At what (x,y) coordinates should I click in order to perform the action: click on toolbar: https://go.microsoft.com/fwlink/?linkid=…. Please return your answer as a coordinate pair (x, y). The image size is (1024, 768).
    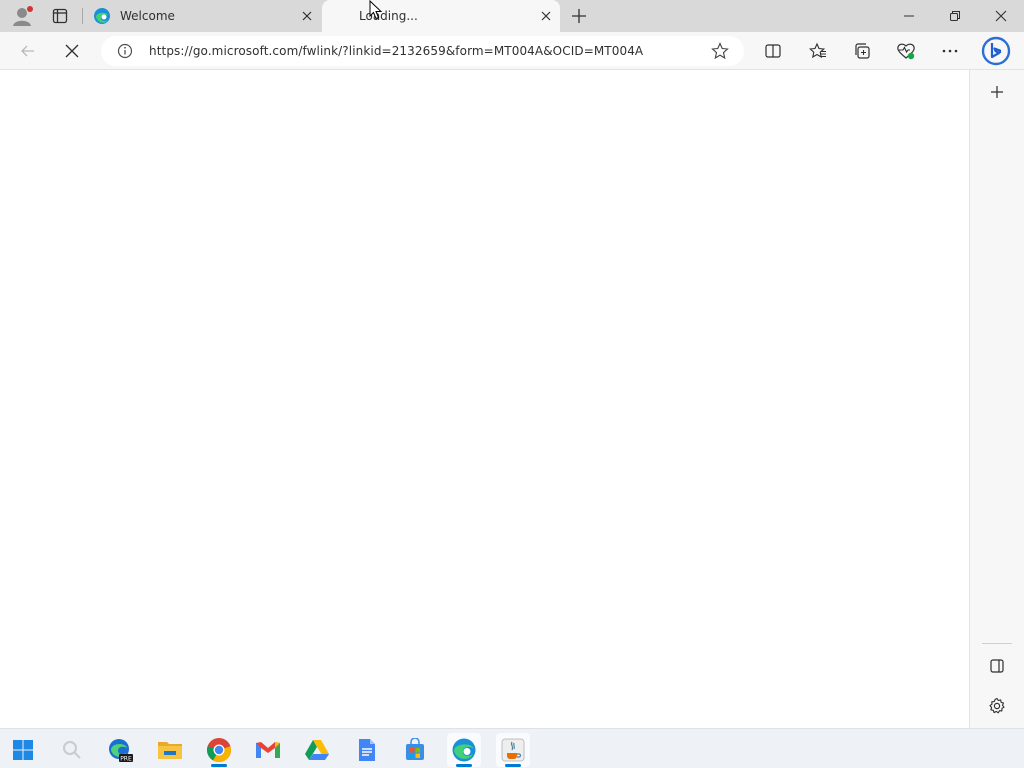
    Looking at the image, I should click on (512, 51).